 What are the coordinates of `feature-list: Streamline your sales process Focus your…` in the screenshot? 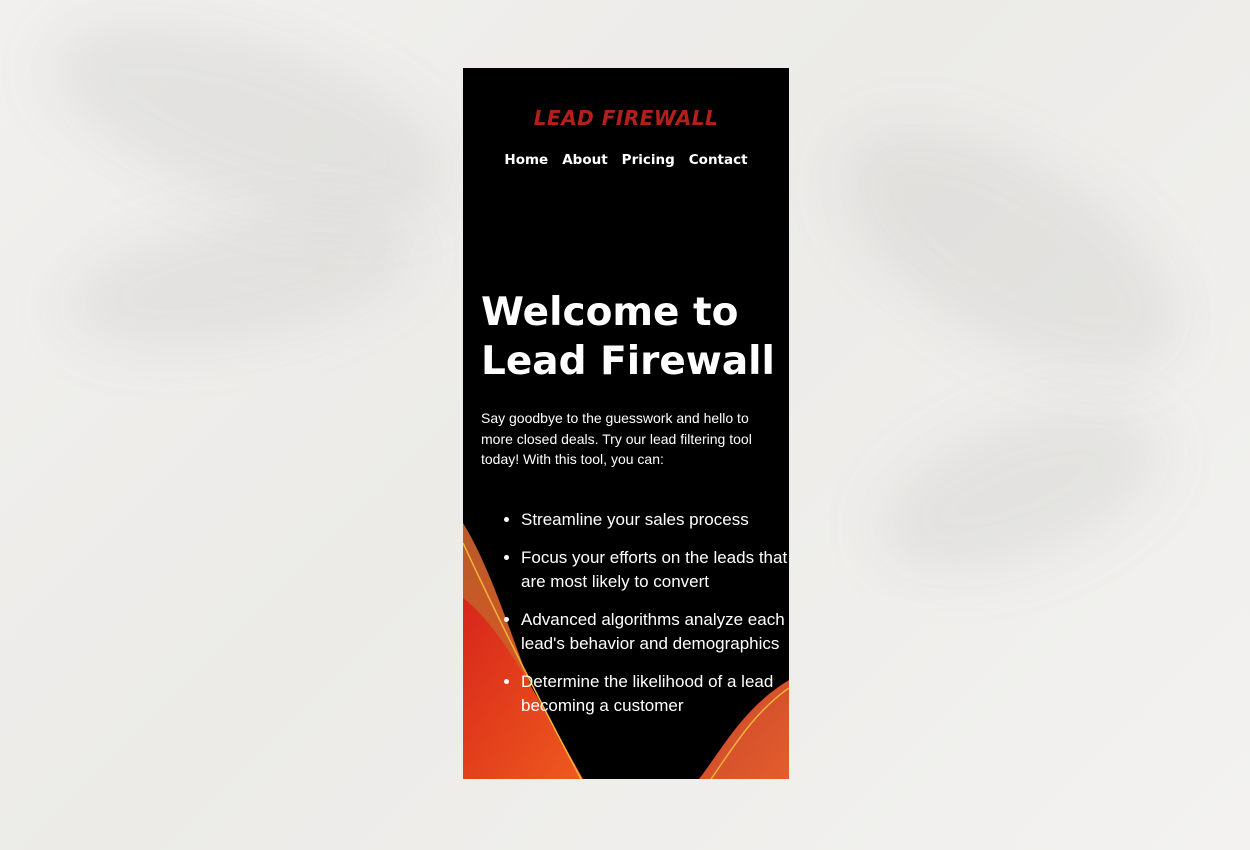 It's located at (646, 620).